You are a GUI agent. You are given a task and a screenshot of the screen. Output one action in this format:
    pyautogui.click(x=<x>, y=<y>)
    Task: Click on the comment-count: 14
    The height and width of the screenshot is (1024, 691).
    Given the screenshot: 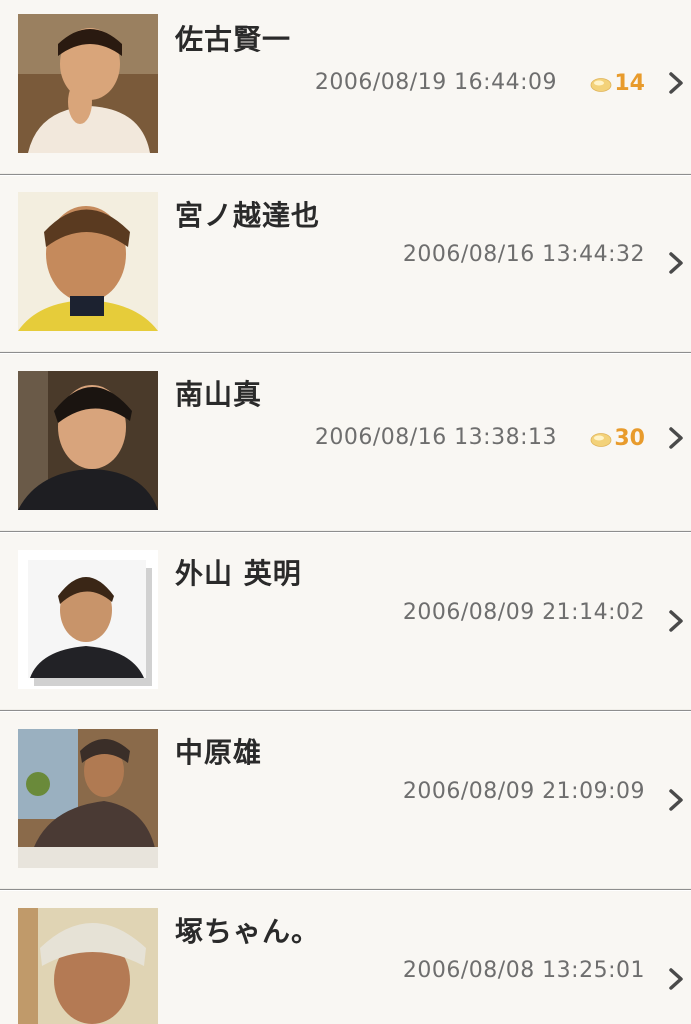 What is the action you would take?
    pyautogui.click(x=617, y=83)
    